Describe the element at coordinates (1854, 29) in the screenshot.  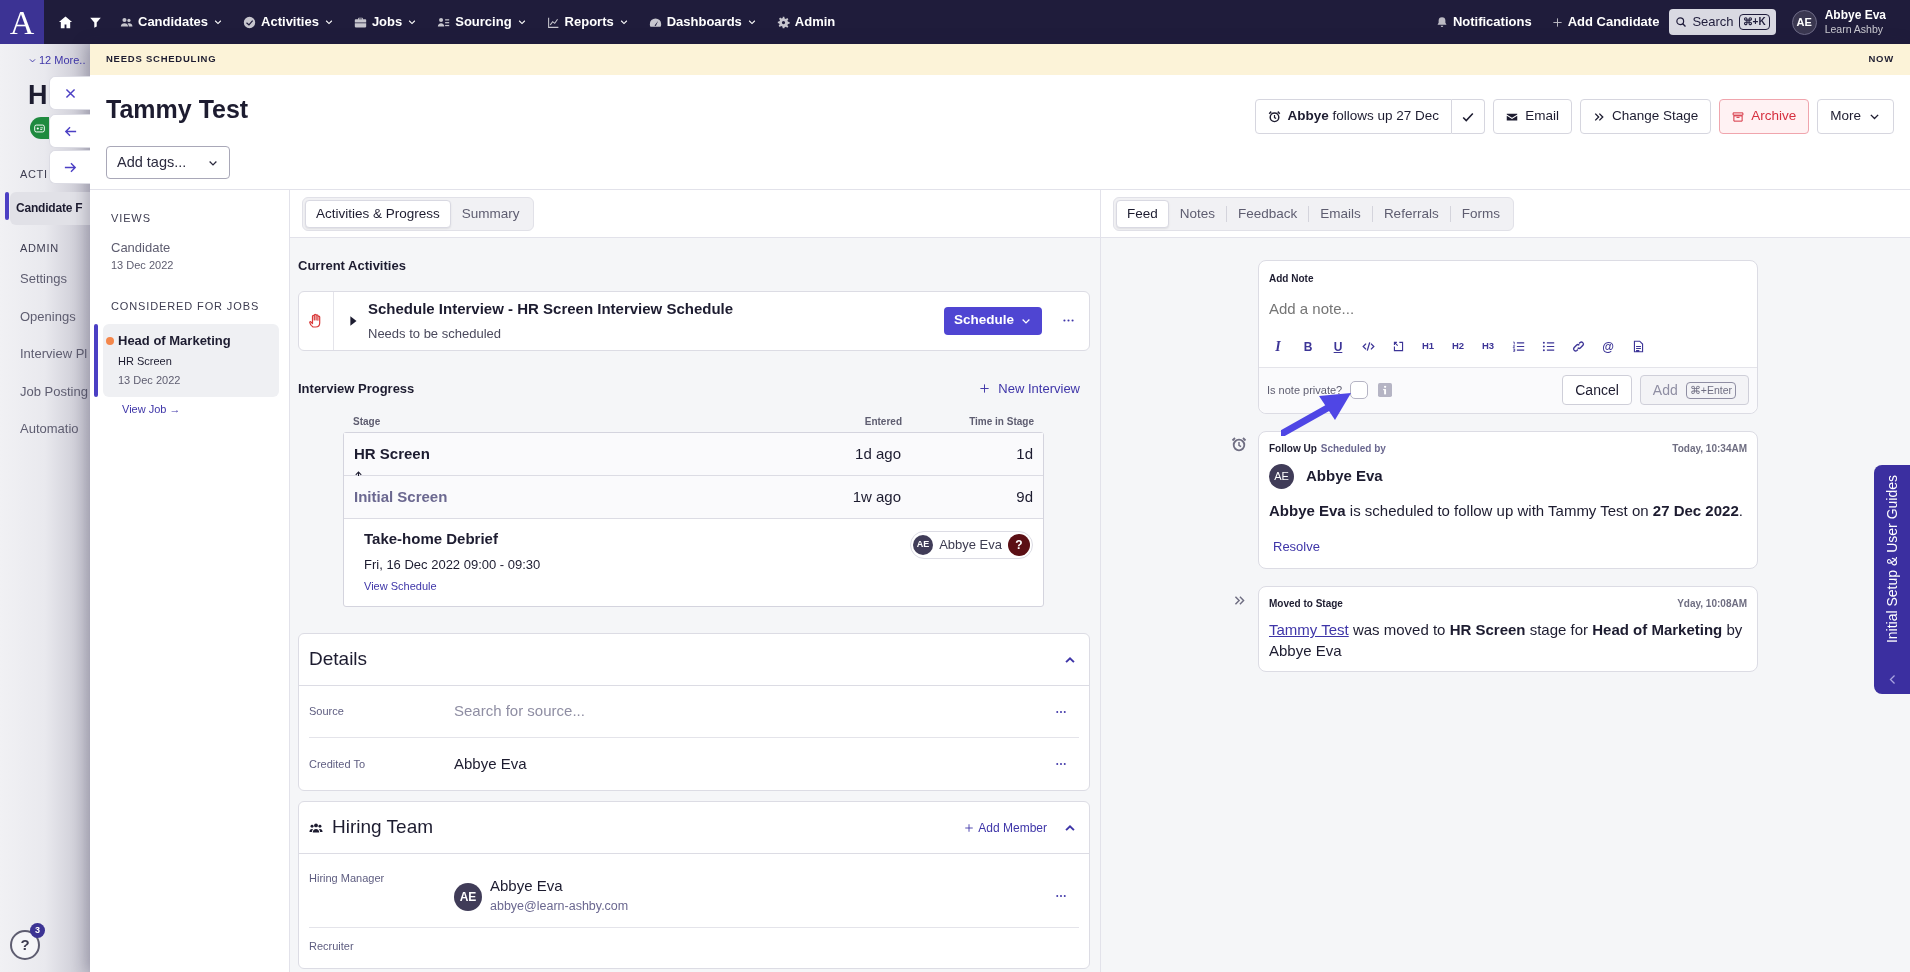
I see `org-name: Learn Ashby` at that location.